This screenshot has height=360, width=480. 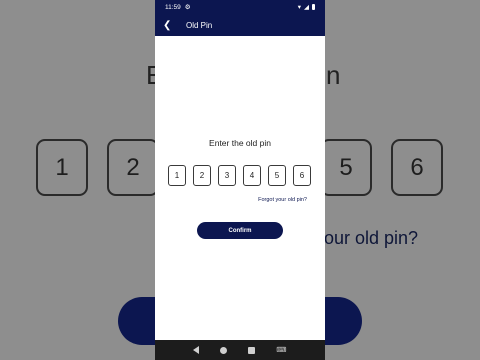 What do you see at coordinates (173, 7) in the screenshot?
I see `status-time: 11:59` at bounding box center [173, 7].